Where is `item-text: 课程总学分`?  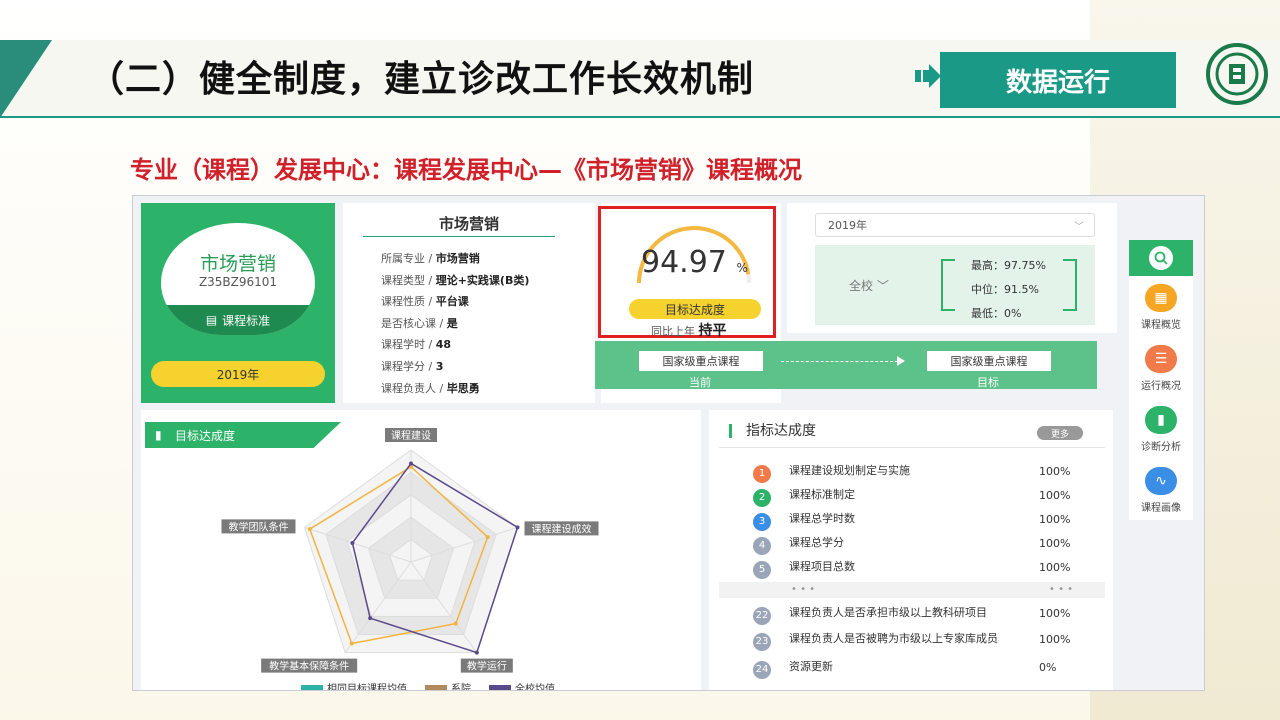
item-text: 课程总学分 is located at coordinates (816, 542).